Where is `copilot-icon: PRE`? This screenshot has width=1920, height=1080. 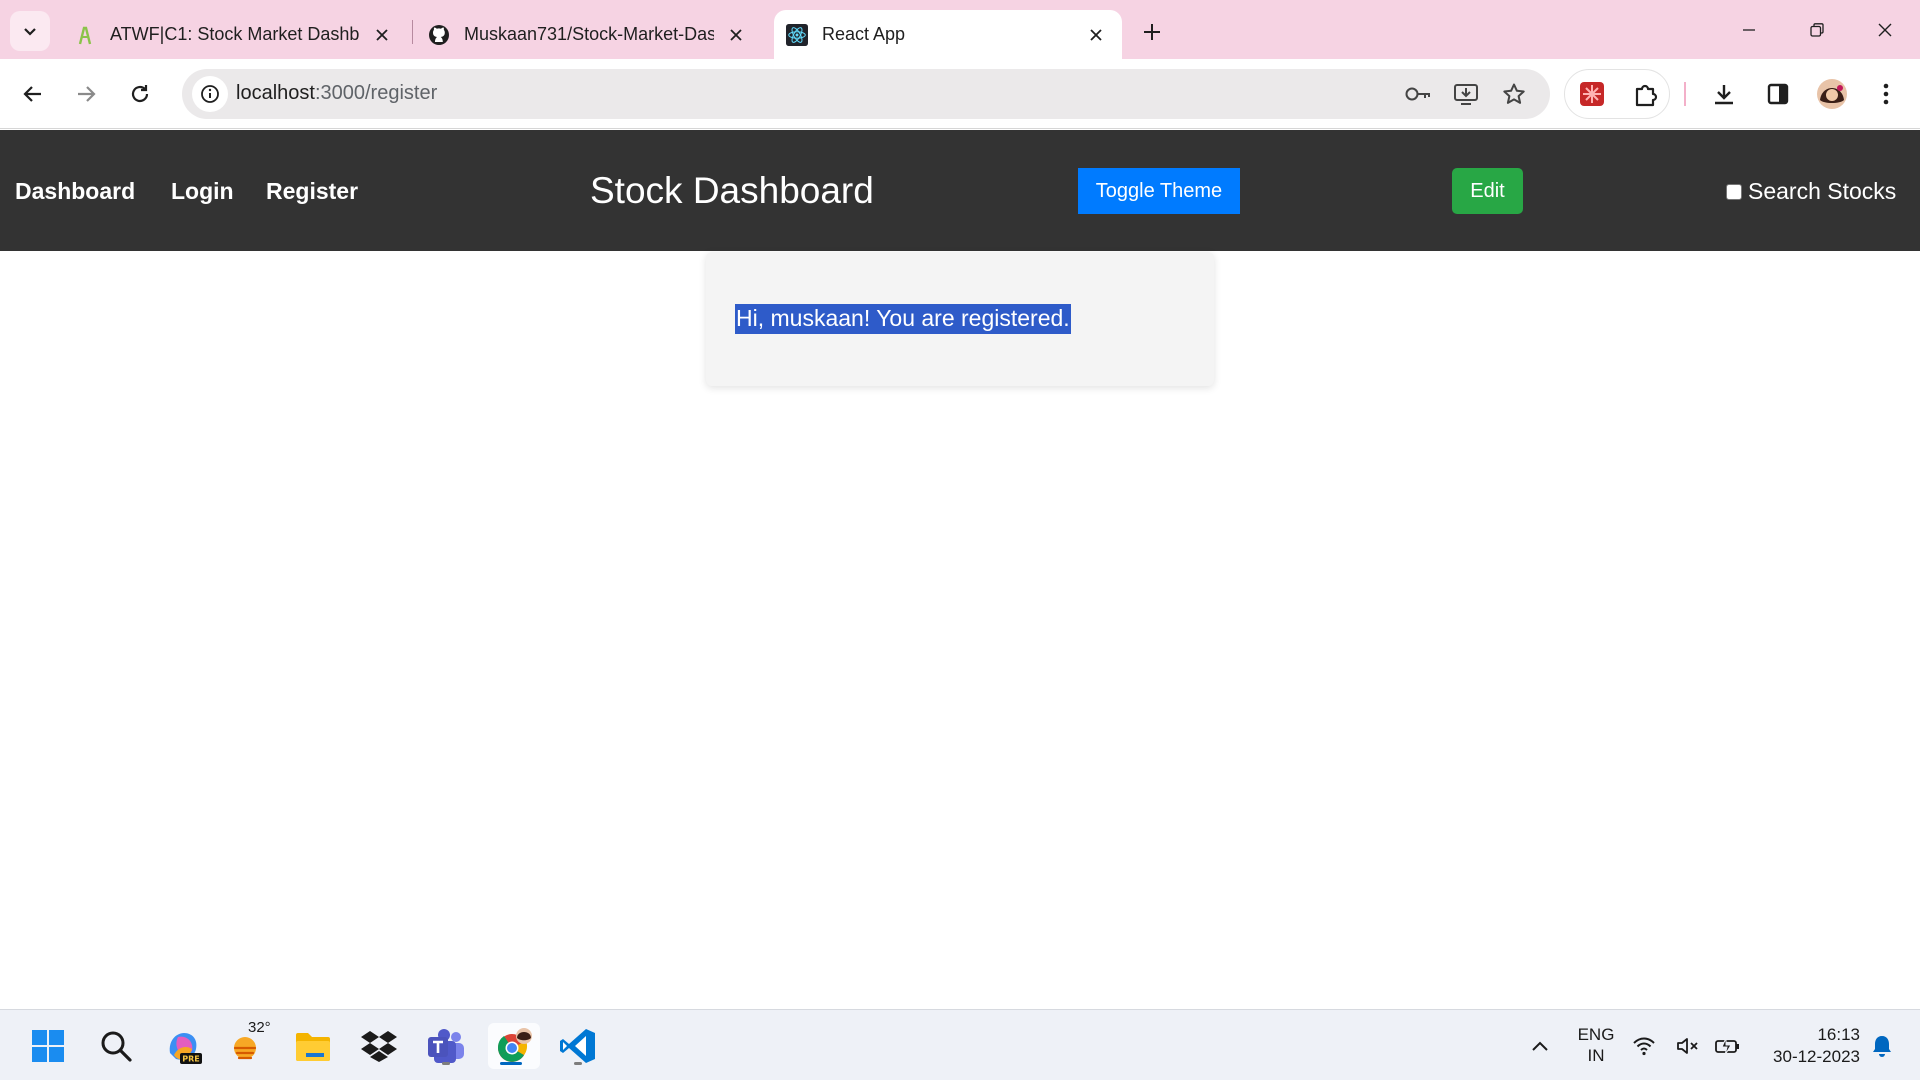
copilot-icon: PRE is located at coordinates (185, 1048).